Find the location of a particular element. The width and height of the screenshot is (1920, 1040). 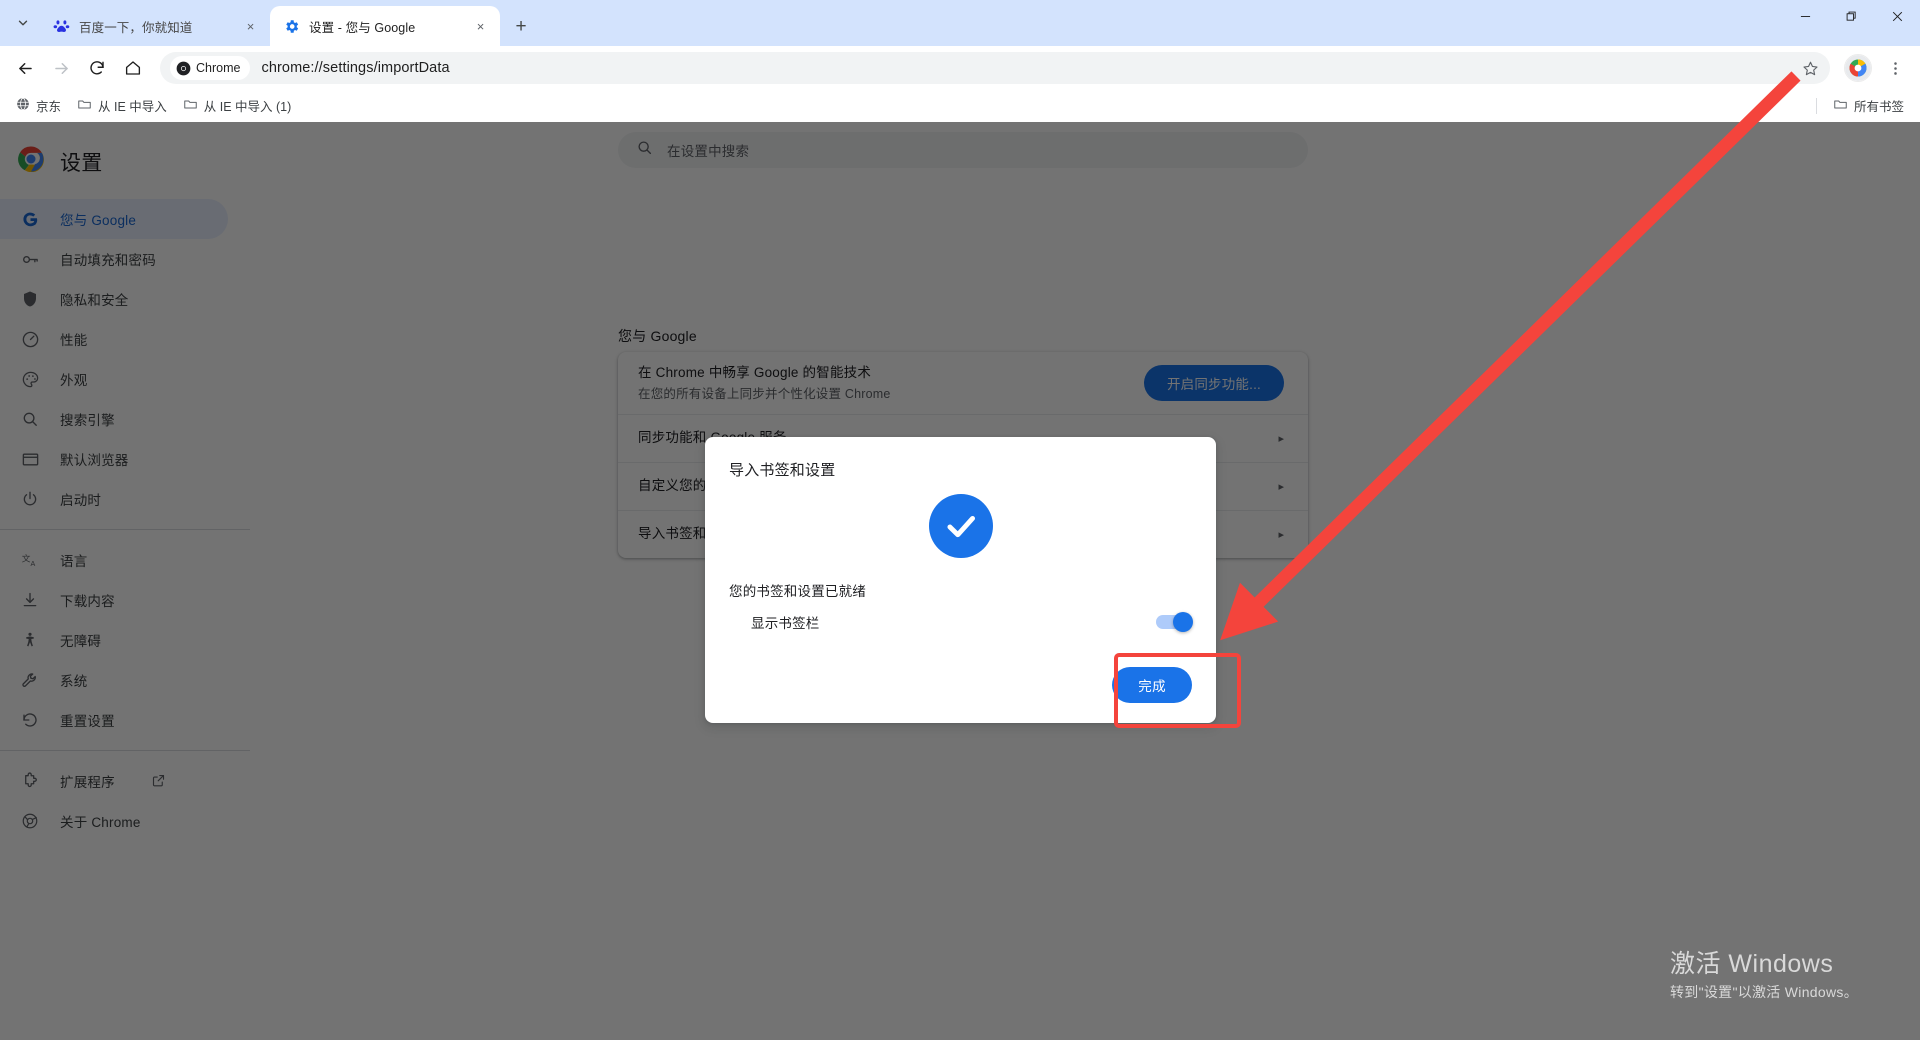

tab-title: 百度一下，你就知道 is located at coordinates (136, 27).